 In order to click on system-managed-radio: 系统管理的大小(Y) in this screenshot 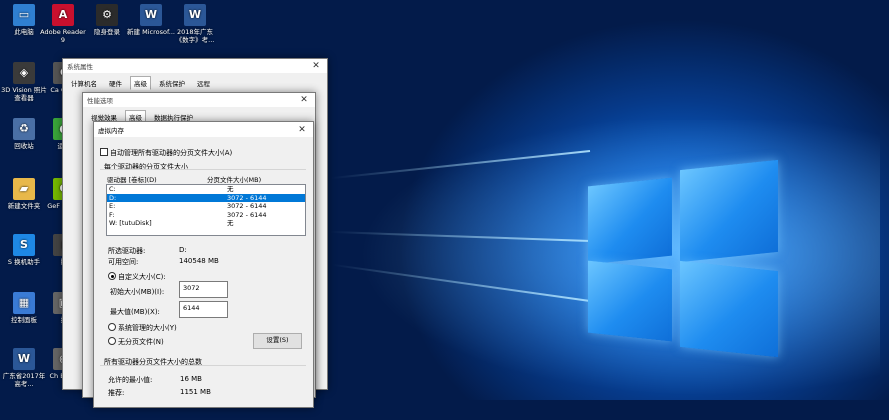, I will do `click(142, 328)`.